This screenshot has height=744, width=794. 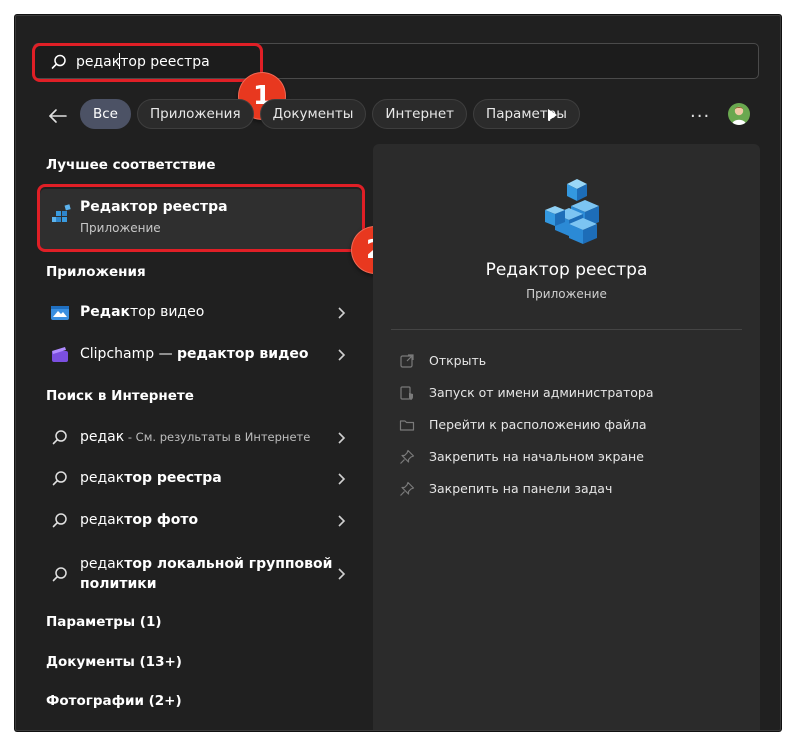 What do you see at coordinates (201, 521) in the screenshot?
I see `web-result-3: редактор фото` at bounding box center [201, 521].